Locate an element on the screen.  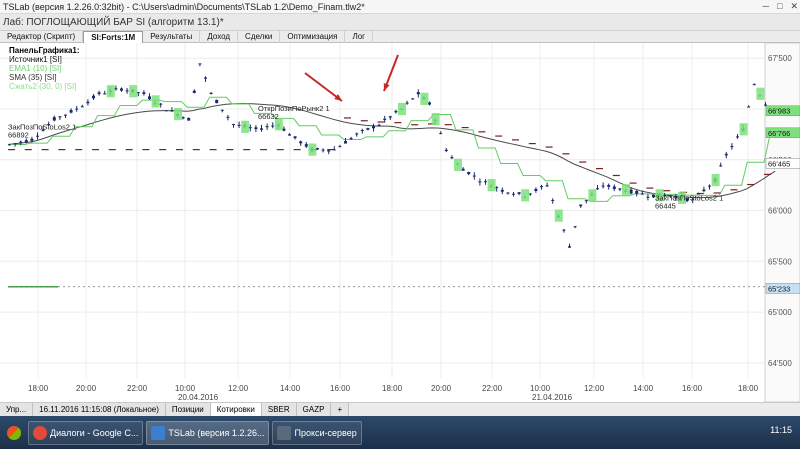
x-tick-label: 18:00 is located at coordinates (38, 388).